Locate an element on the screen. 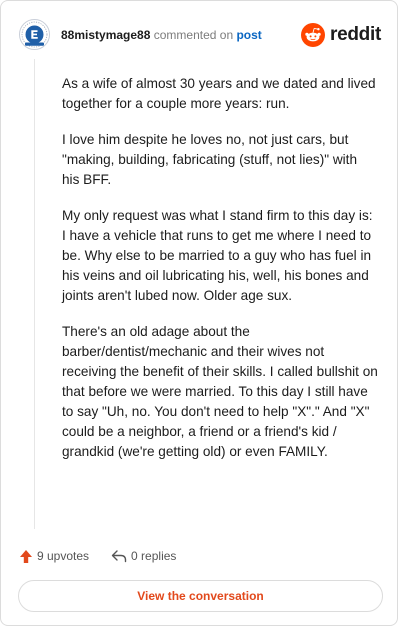 This screenshot has width=400, height=628. upvote-button: 9 upvotes is located at coordinates (54, 556).